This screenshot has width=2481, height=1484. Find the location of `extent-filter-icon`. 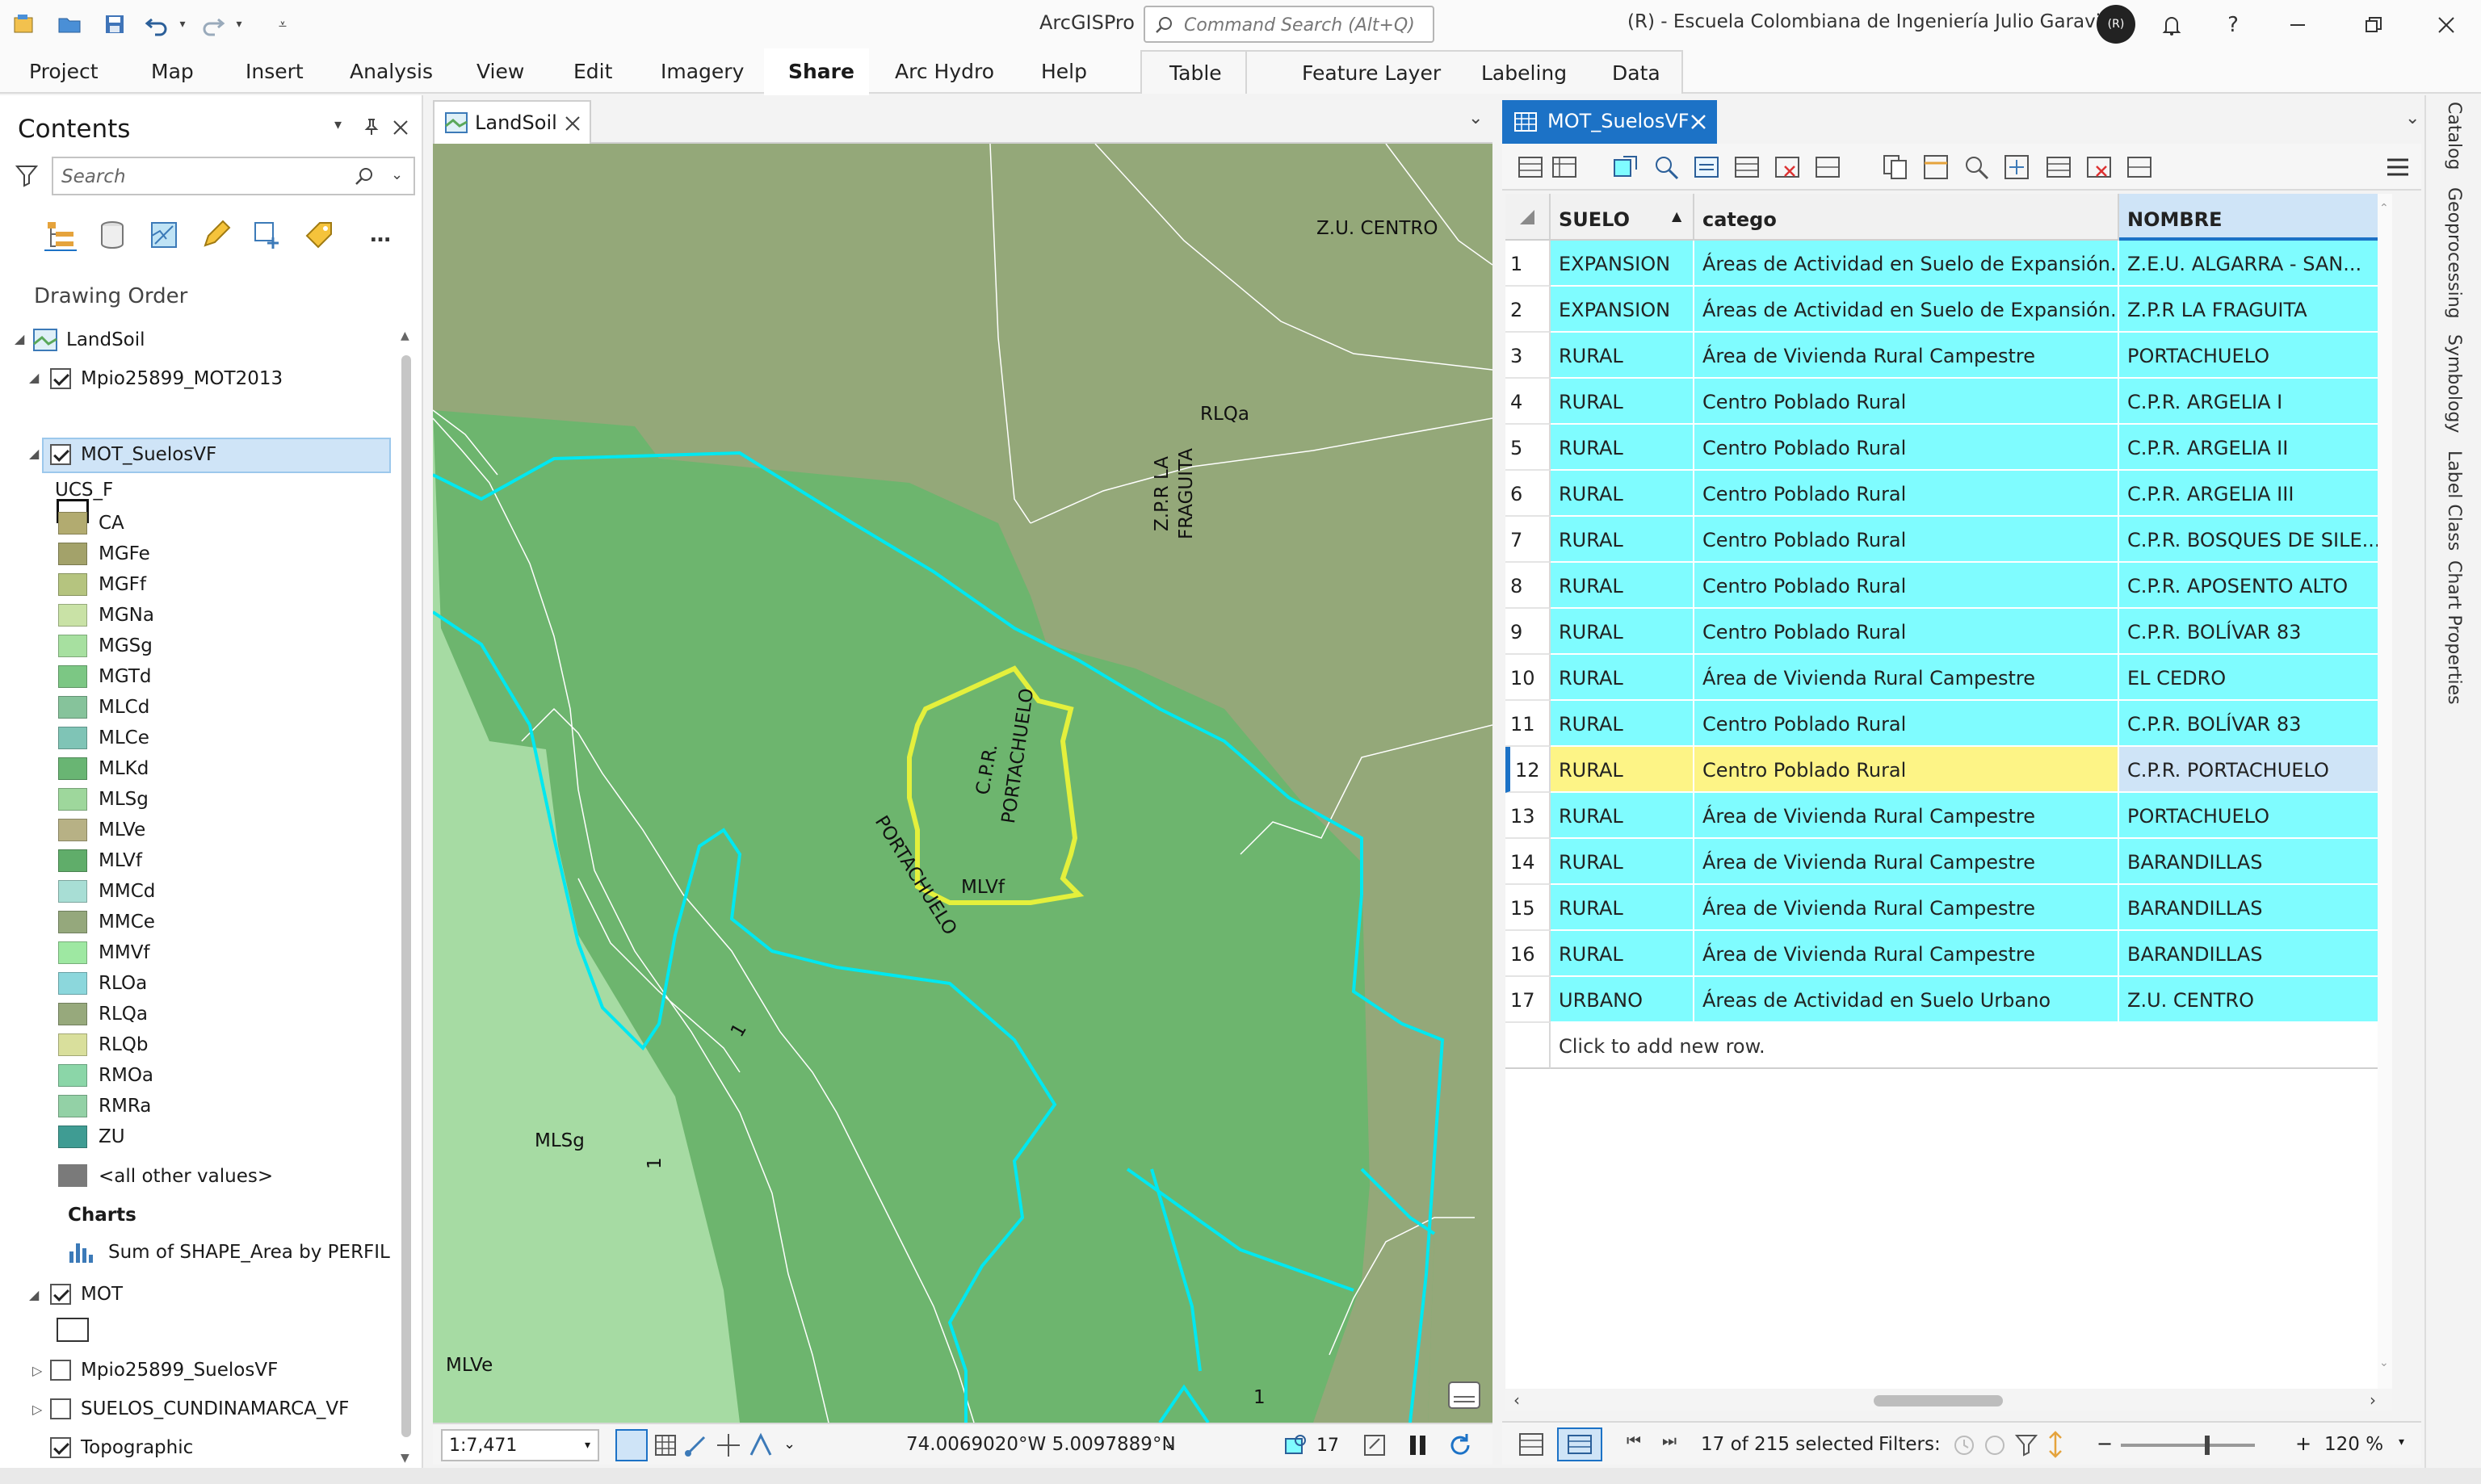

extent-filter-icon is located at coordinates (2026, 1444).